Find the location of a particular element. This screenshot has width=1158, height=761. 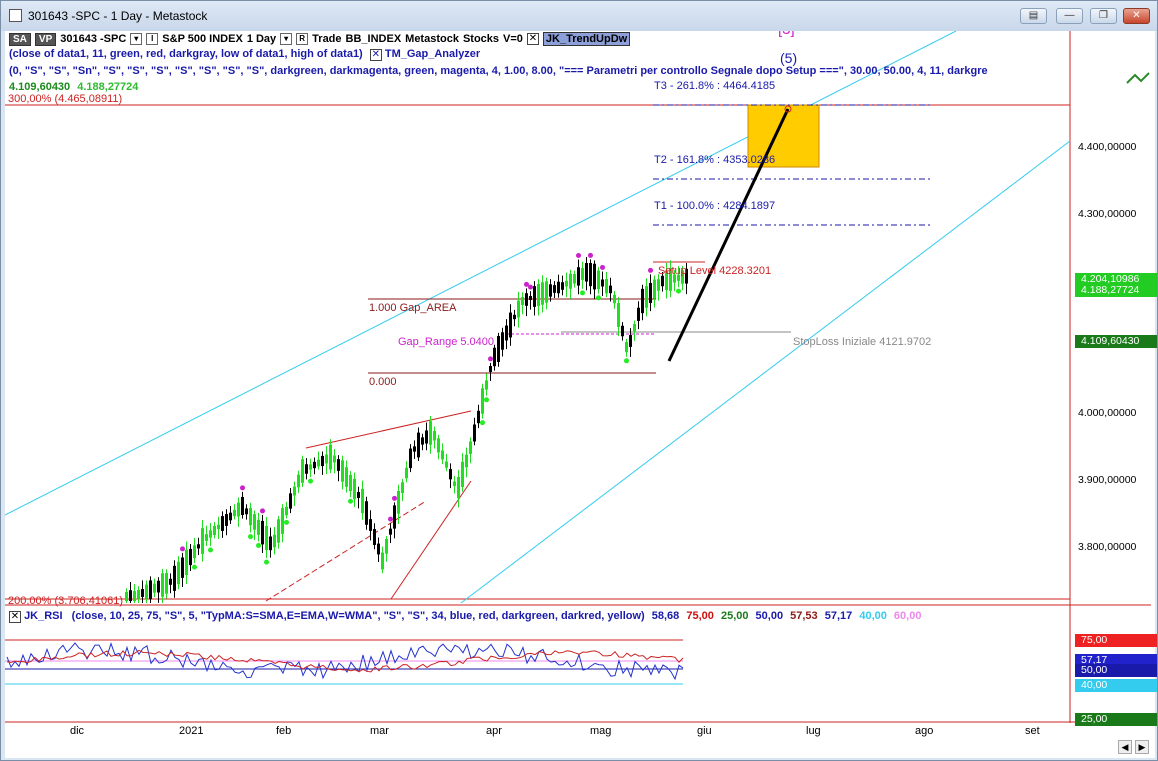

r-button: R is located at coordinates (302, 39).